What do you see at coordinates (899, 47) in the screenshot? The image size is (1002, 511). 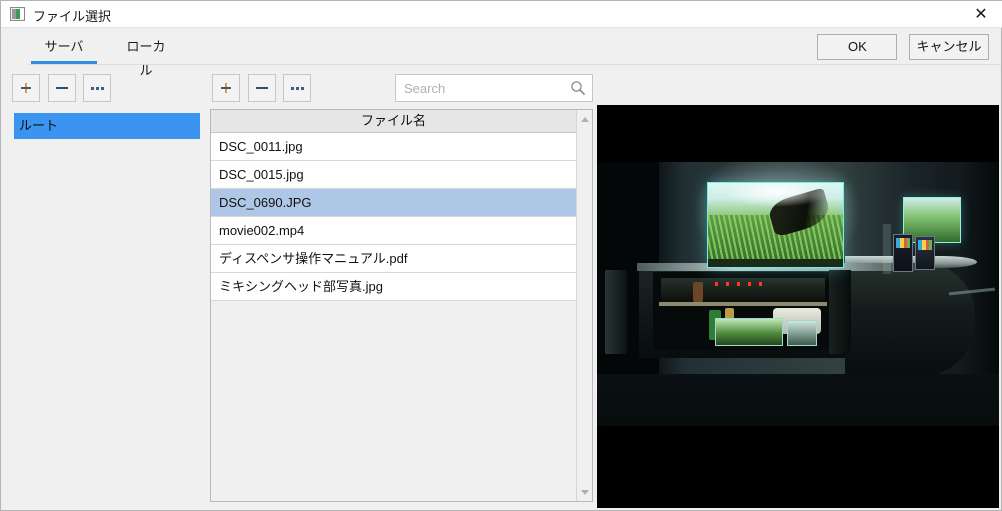 I see `dialog-button-group: OK キャンセル` at bounding box center [899, 47].